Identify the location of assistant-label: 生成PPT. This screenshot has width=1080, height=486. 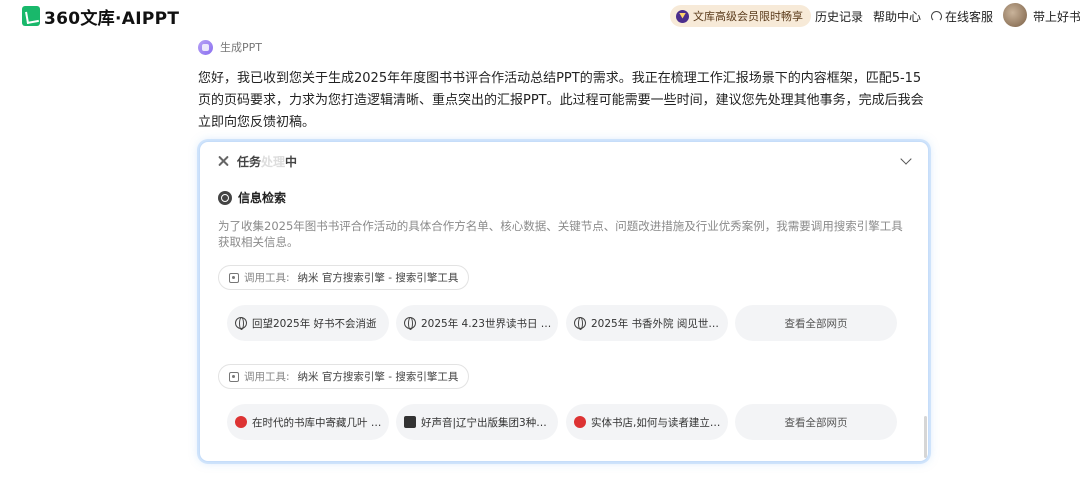
(241, 47).